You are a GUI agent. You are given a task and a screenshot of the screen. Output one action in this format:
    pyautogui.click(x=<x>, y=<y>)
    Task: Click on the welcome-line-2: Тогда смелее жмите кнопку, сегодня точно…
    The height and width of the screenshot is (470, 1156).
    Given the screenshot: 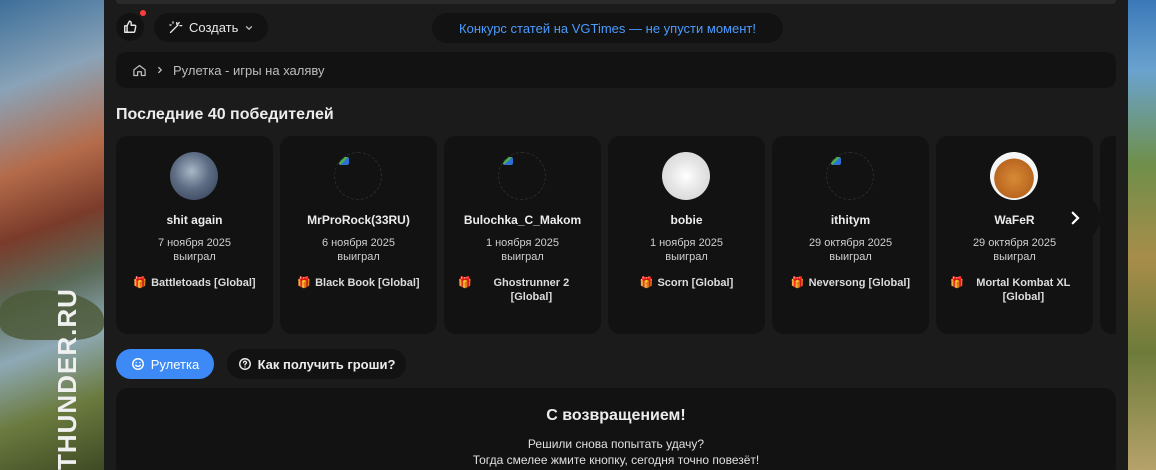 What is the action you would take?
    pyautogui.click(x=616, y=460)
    